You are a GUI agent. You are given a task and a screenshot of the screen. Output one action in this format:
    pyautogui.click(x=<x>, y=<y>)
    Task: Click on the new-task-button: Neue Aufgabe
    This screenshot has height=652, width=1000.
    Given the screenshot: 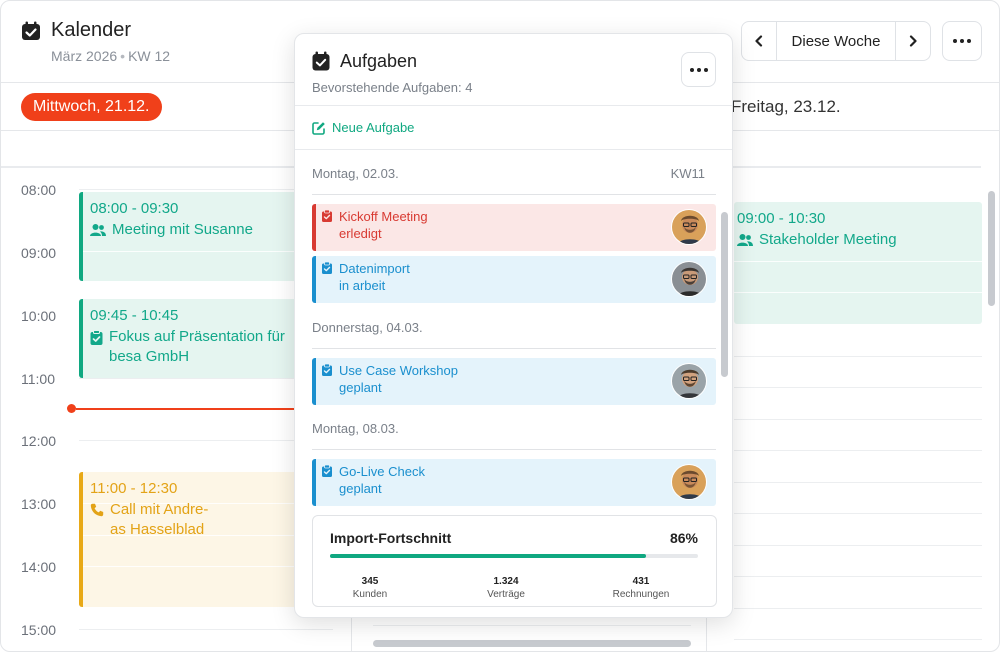 What is the action you would take?
    pyautogui.click(x=363, y=127)
    